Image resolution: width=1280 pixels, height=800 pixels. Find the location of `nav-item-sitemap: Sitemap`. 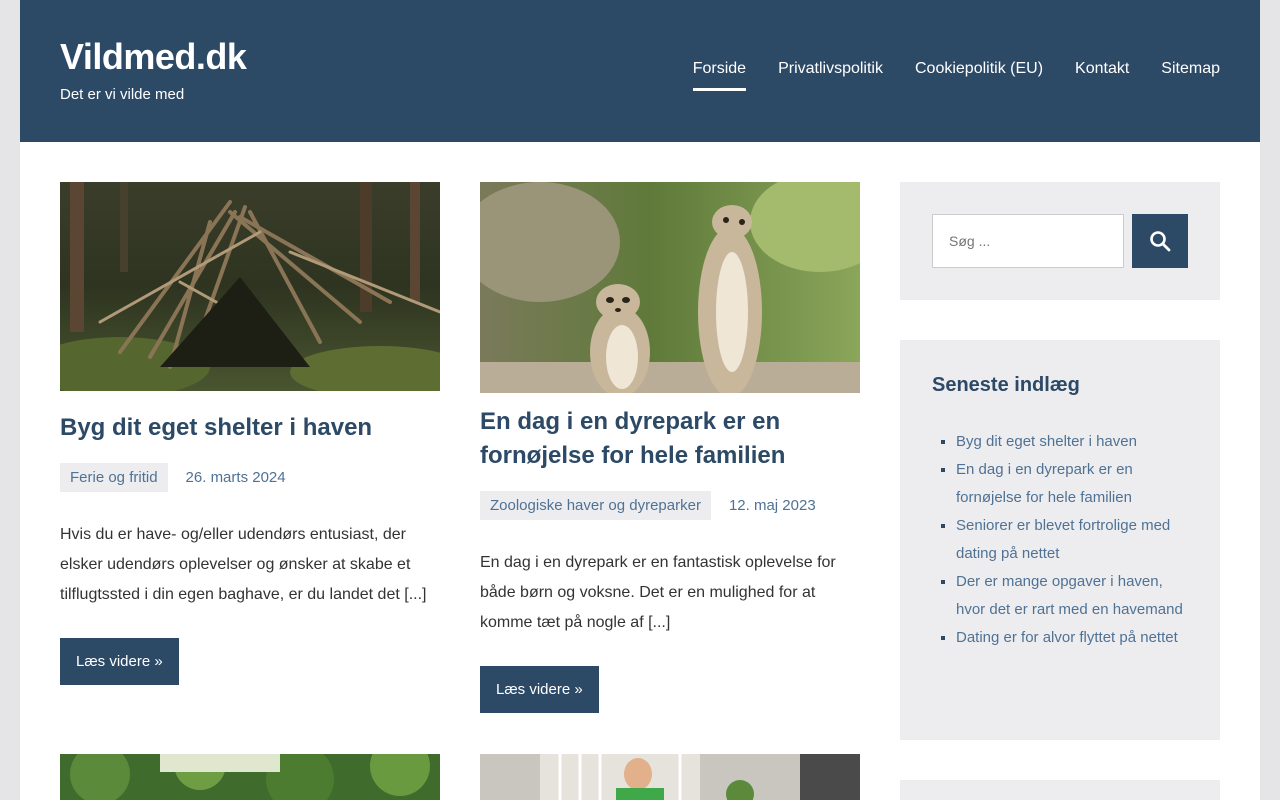

nav-item-sitemap: Sitemap is located at coordinates (1190, 74).